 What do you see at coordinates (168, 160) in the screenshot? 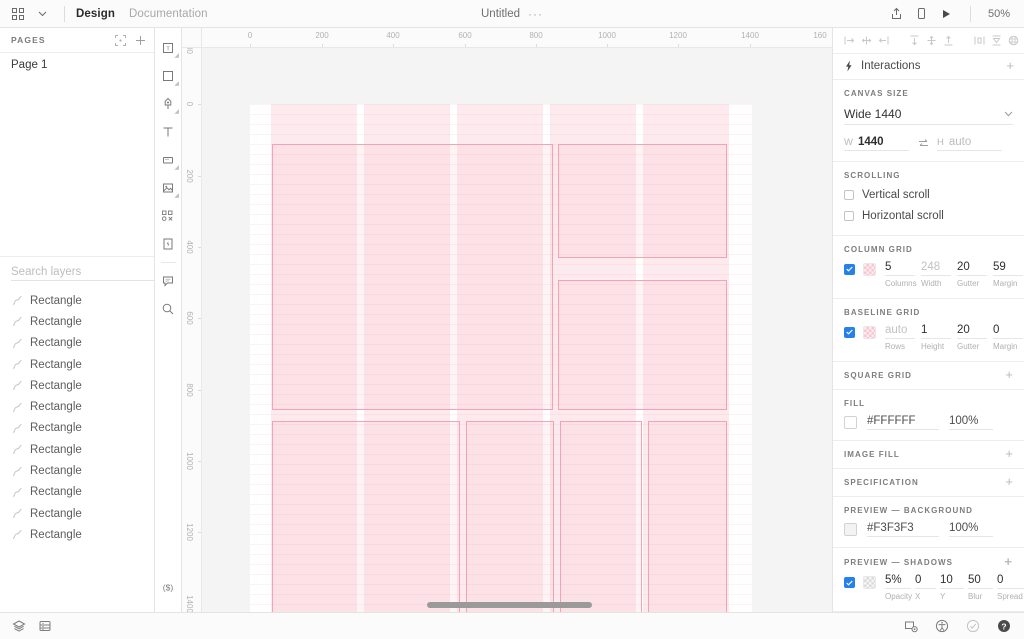
I see `button-tool: ◢` at bounding box center [168, 160].